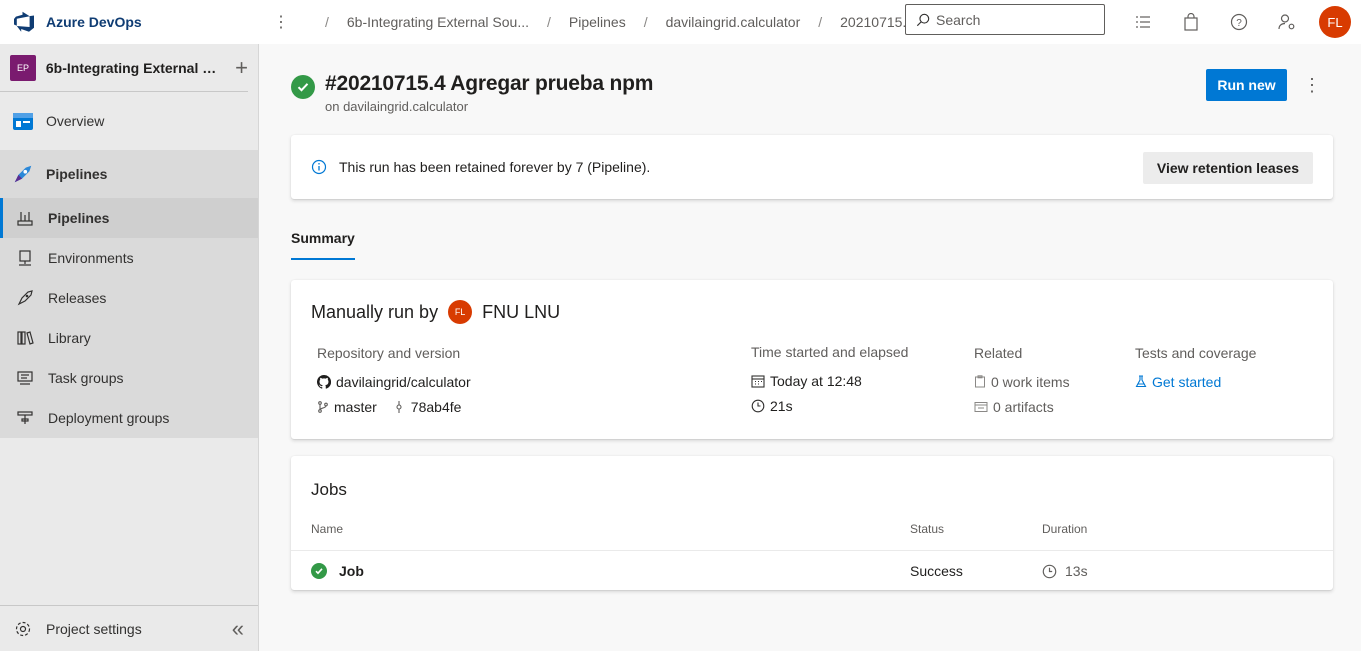  What do you see at coordinates (23, 121) in the screenshot?
I see `overview-icon` at bounding box center [23, 121].